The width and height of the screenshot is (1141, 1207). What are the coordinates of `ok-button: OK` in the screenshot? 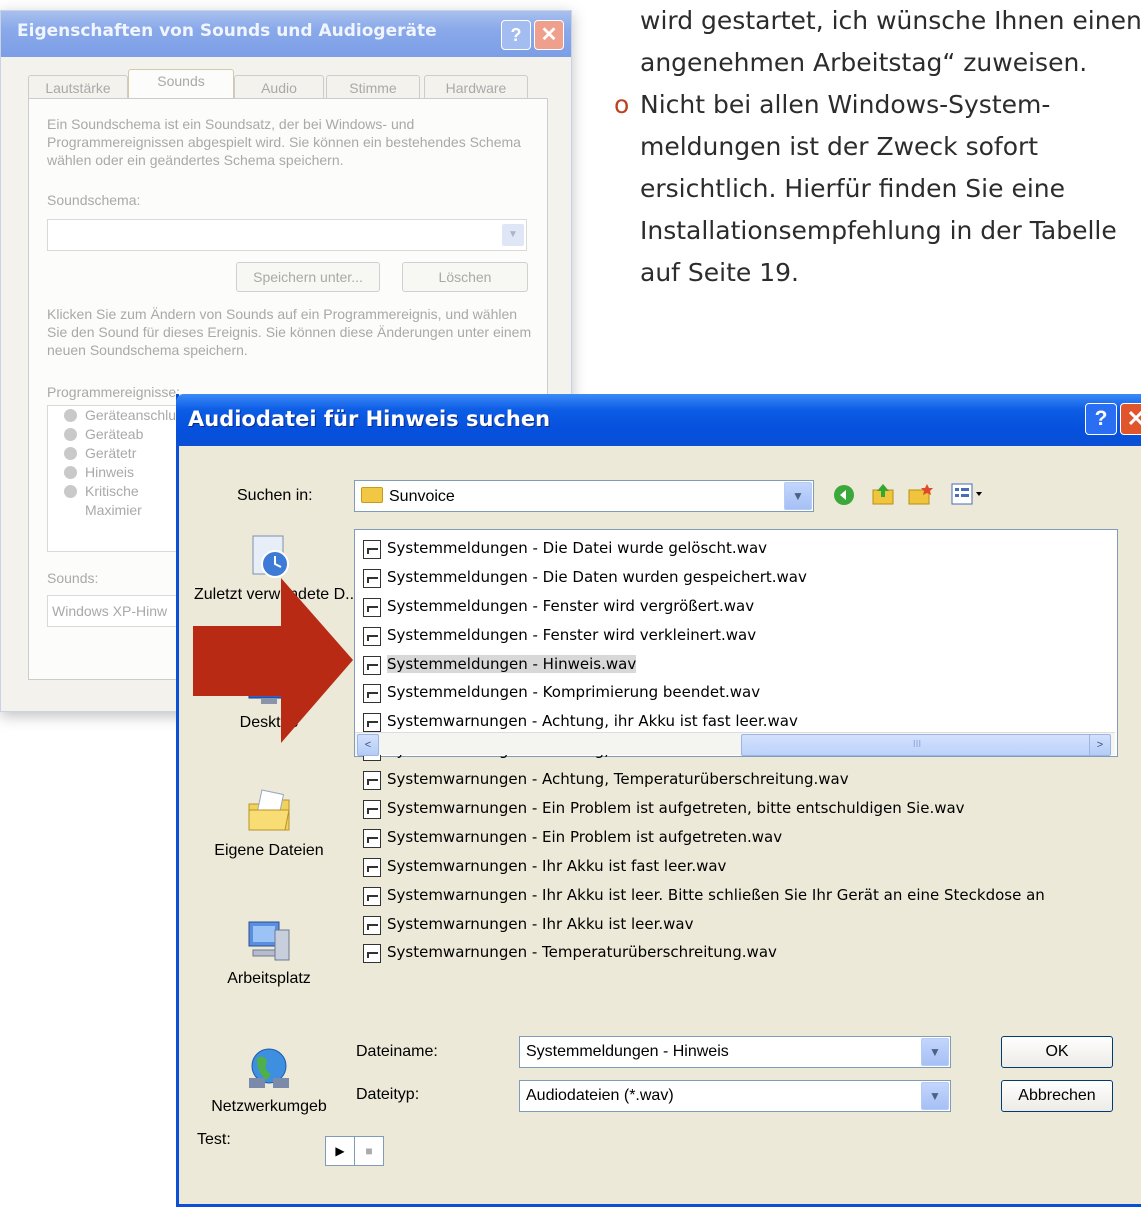 It's located at (1057, 1052).